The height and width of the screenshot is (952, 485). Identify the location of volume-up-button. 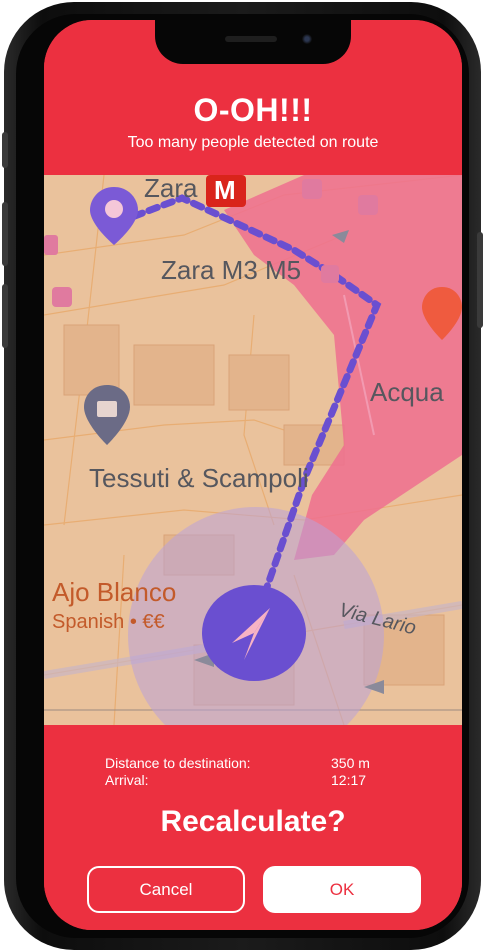
(5, 234).